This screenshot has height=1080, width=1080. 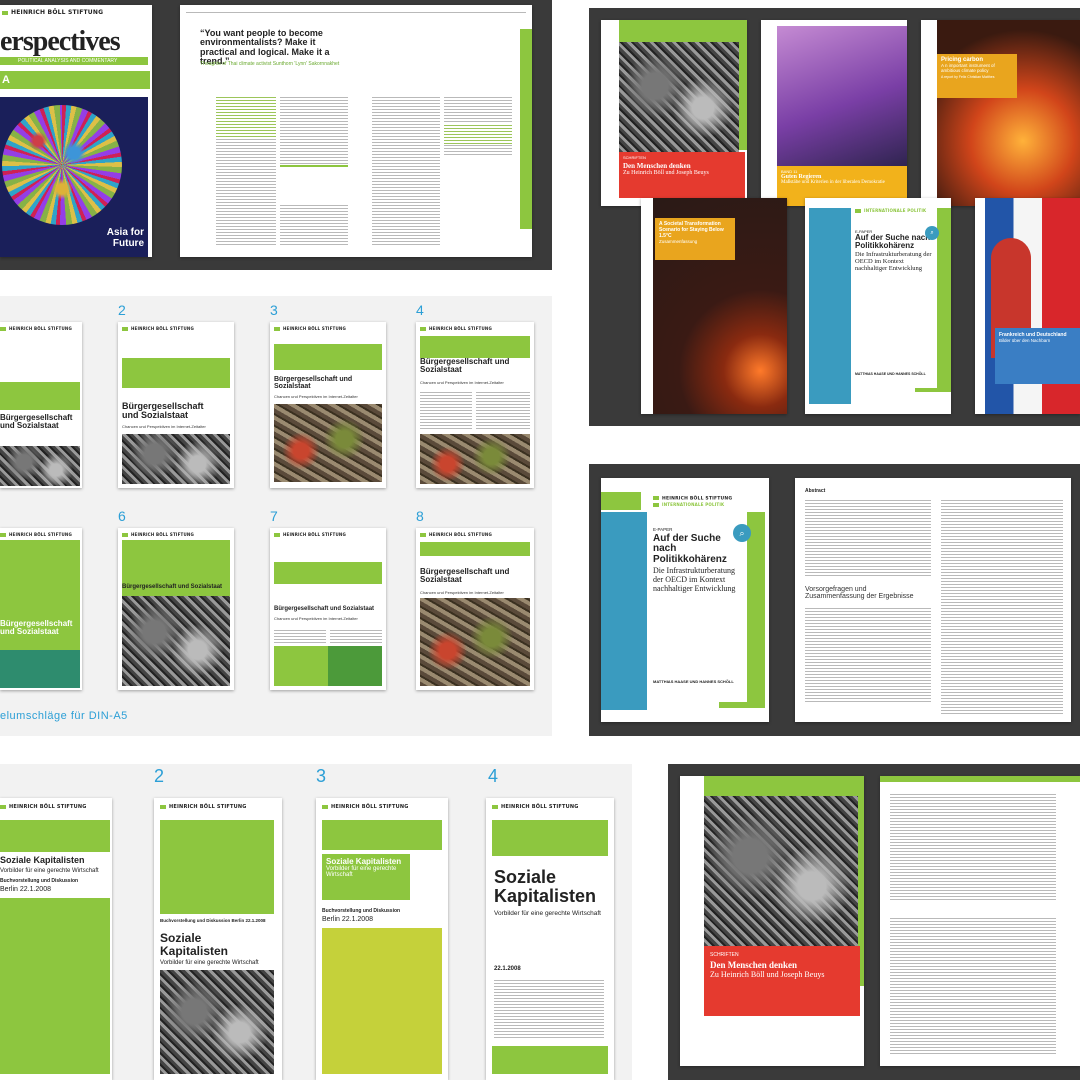 What do you see at coordinates (382, 1001) in the screenshot?
I see `yellow-green-panel` at bounding box center [382, 1001].